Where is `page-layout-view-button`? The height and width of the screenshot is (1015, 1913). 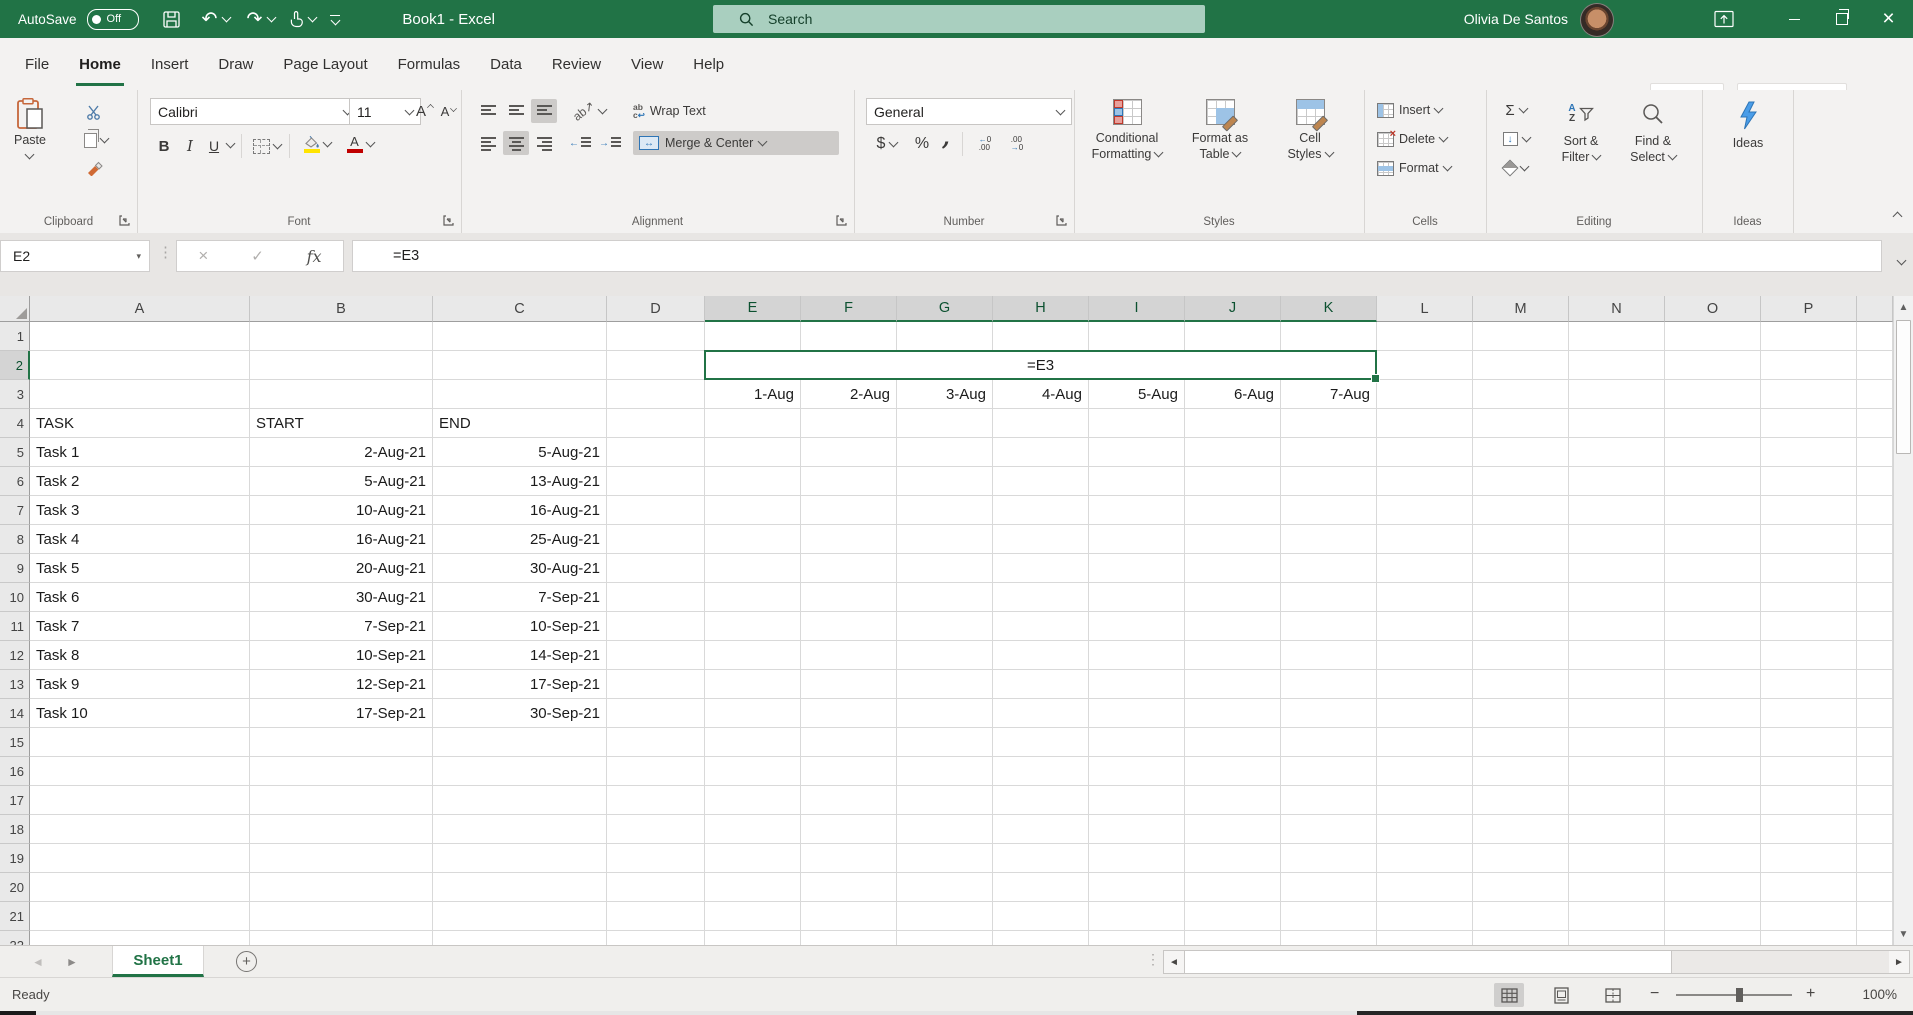 page-layout-view-button is located at coordinates (1561, 995).